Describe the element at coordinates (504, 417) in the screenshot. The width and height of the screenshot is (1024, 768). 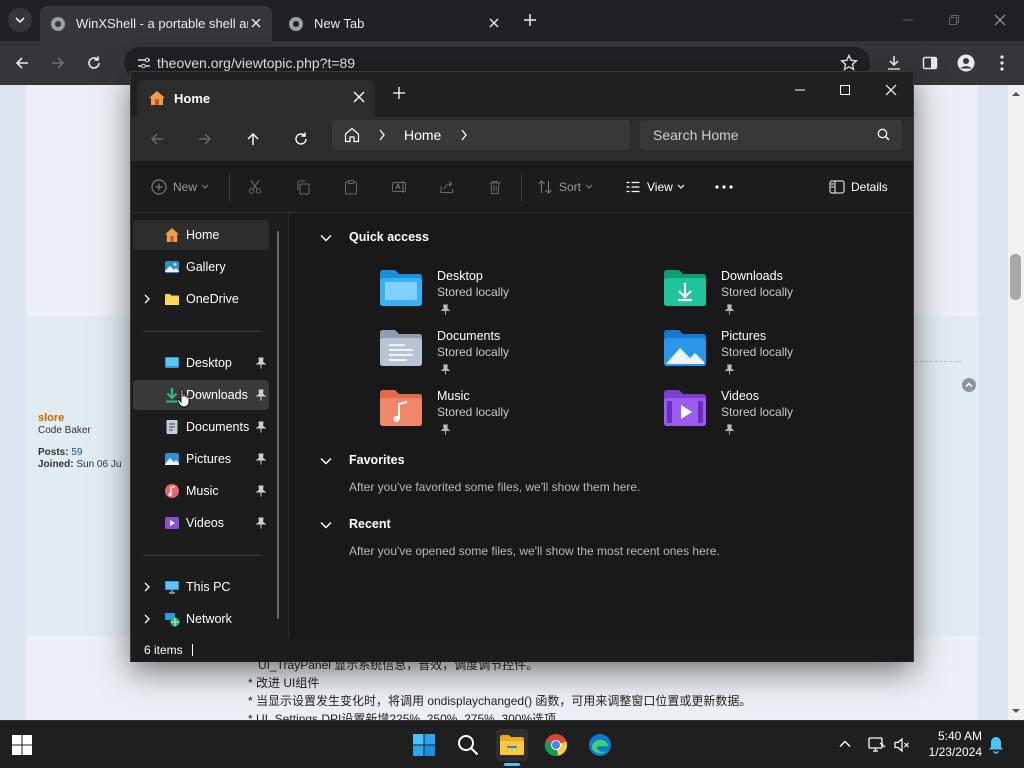
I see `quick-access-music: Music Stored locally` at that location.